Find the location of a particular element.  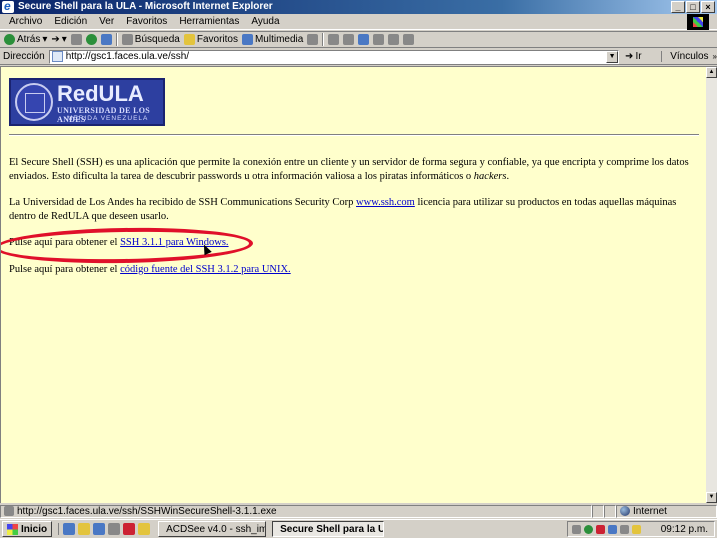

scroll-down-icon: ▼ is located at coordinates (711, 497).